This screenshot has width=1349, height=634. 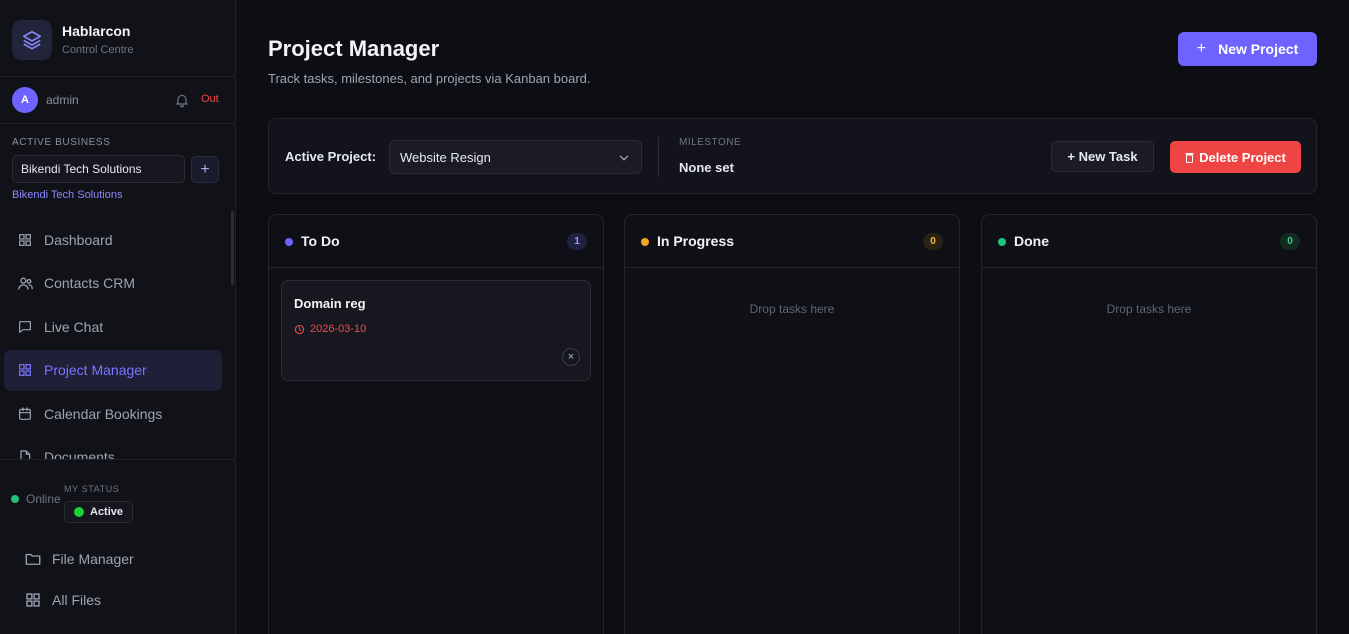 I want to click on column-title: To Do, so click(x=320, y=241).